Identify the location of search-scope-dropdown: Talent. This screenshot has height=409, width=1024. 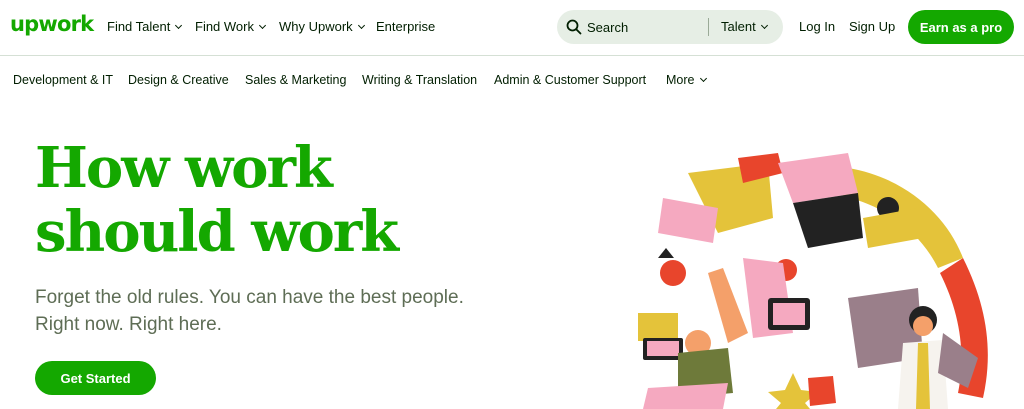
(744, 26).